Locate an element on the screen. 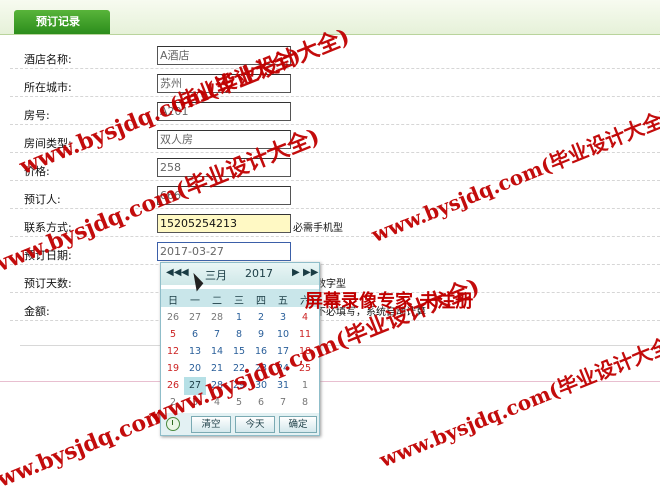  weekday-label: 日 is located at coordinates (173, 301).